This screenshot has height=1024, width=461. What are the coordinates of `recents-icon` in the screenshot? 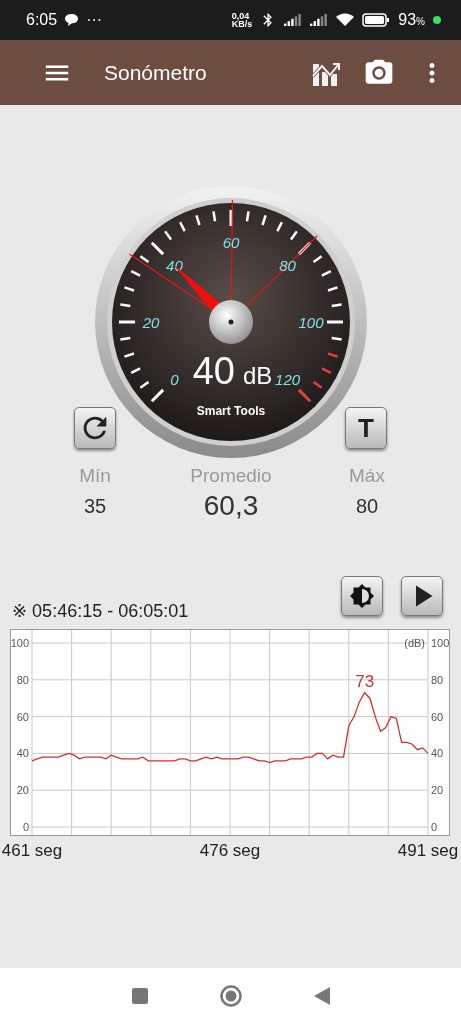 It's located at (139, 996).